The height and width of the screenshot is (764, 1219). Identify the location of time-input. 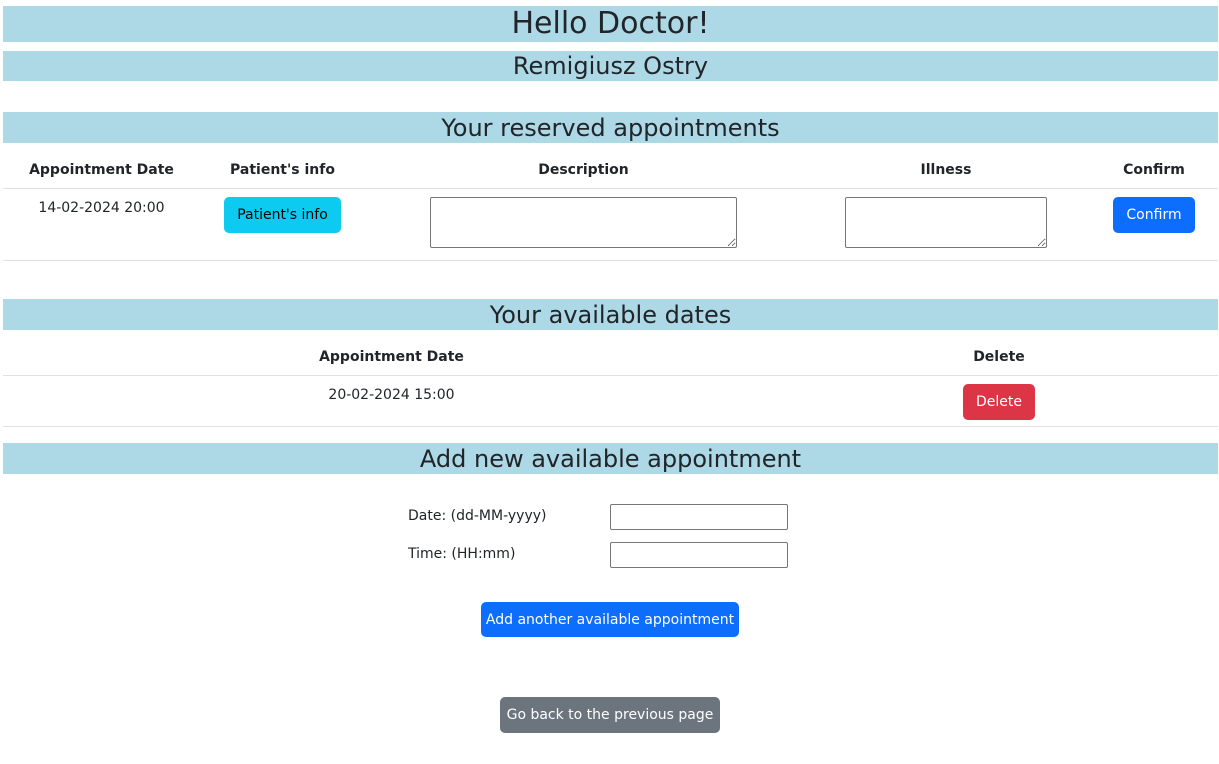
(699, 555).